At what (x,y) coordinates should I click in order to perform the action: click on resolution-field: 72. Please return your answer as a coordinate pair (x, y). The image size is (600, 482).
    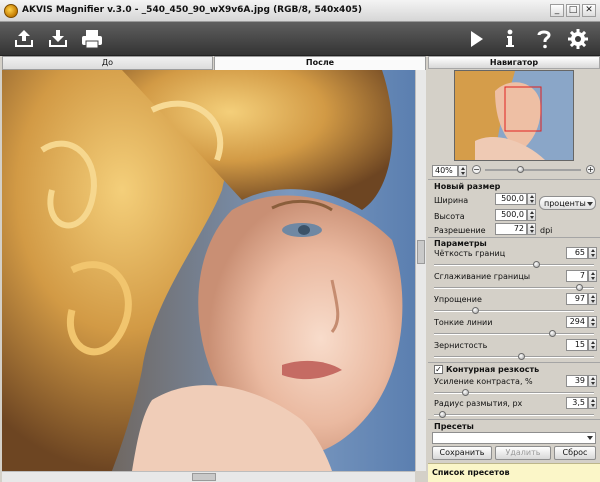
    Looking at the image, I should click on (511, 229).